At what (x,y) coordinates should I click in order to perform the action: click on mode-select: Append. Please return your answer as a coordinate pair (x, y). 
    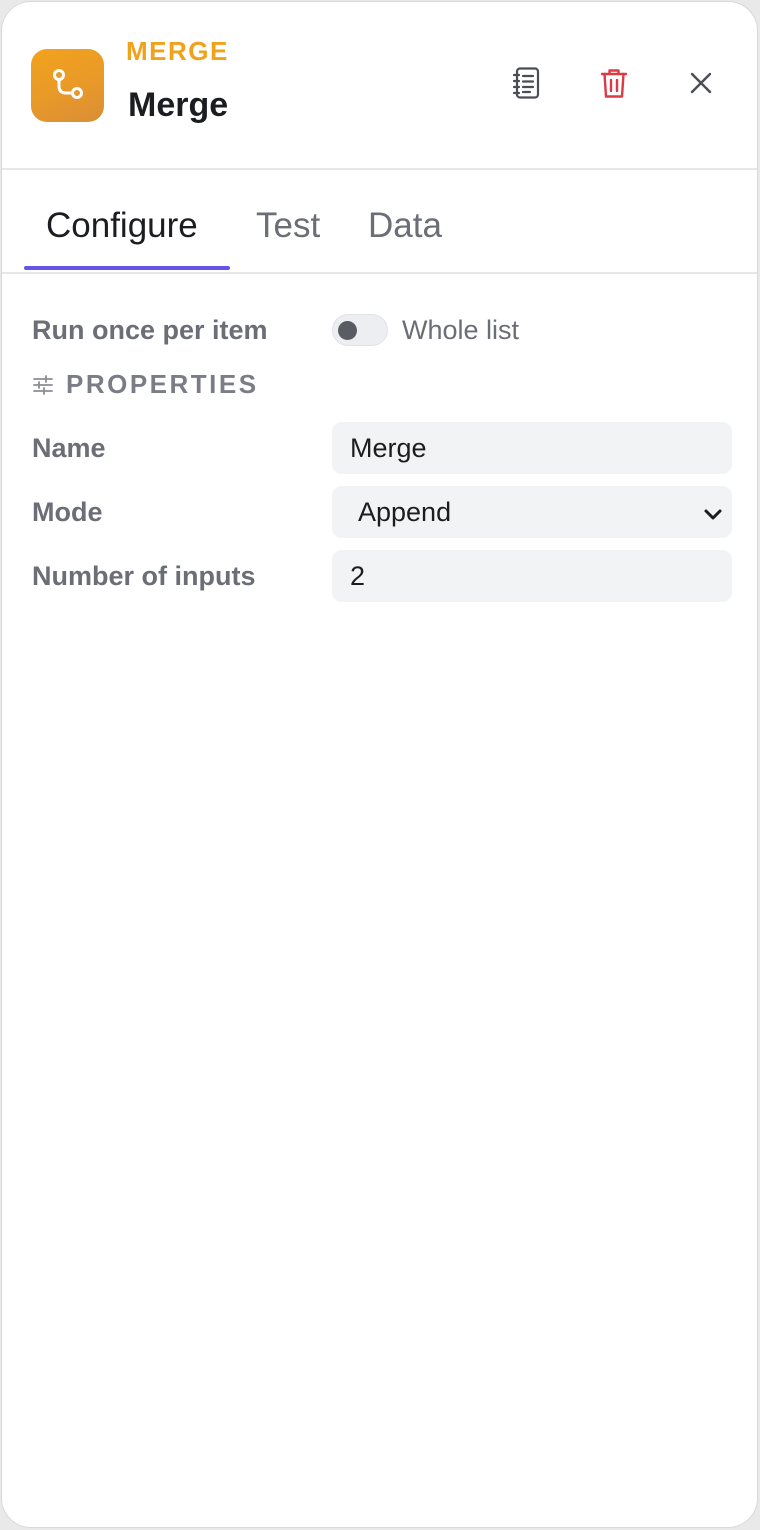
    Looking at the image, I should click on (532, 512).